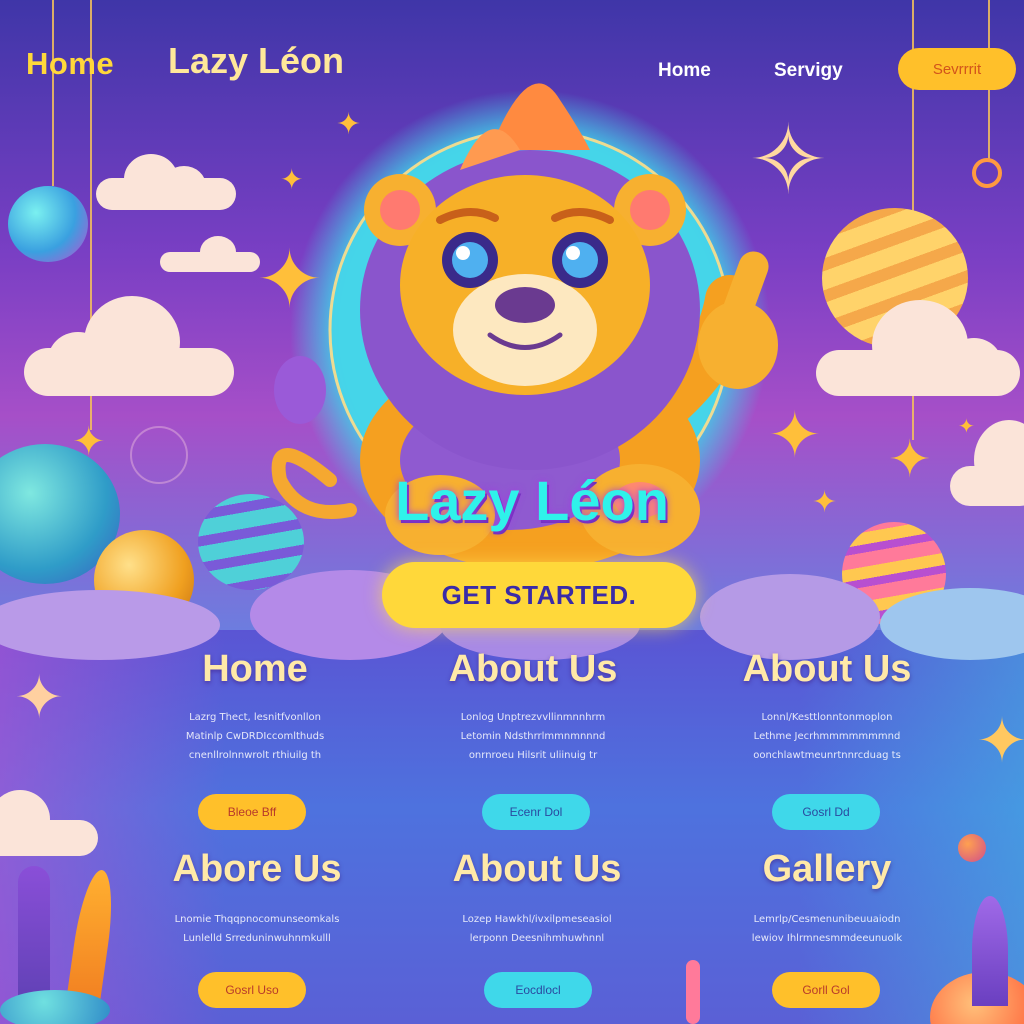  What do you see at coordinates (537, 919) in the screenshot?
I see `card-text-line: Lozep Hawkhl/ivxilpmeseasiol` at bounding box center [537, 919].